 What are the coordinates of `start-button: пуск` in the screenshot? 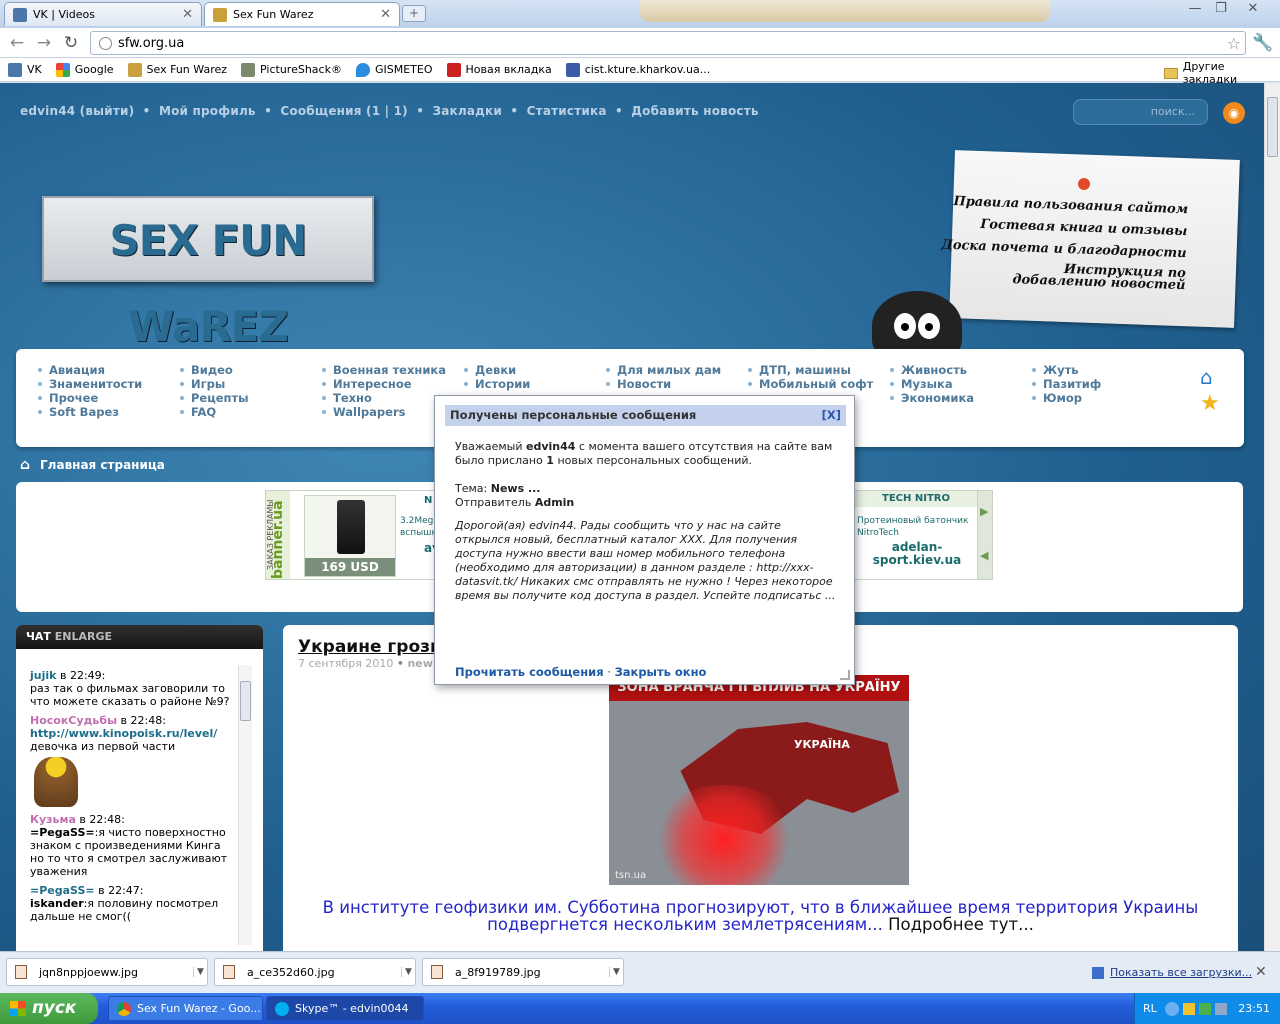 It's located at (49, 1008).